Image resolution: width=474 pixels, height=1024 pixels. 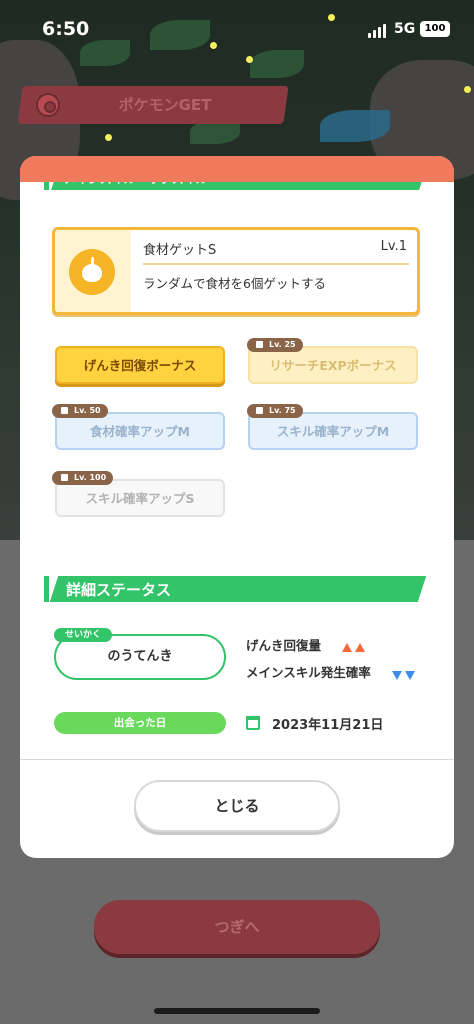 I want to click on apple-icon, so click(x=92, y=272).